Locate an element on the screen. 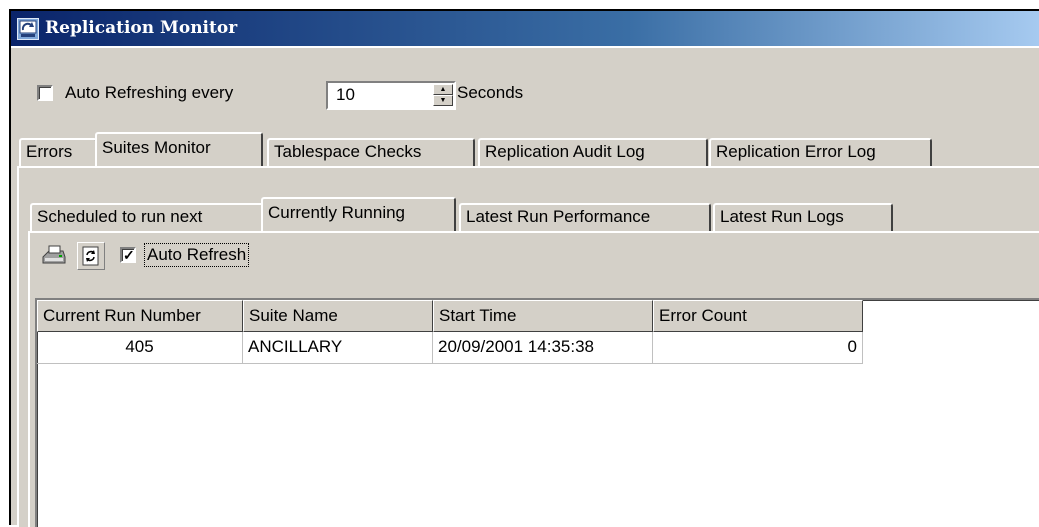 The width and height of the screenshot is (1039, 527). tab-replication-error-log: Replication Error Log is located at coordinates (820, 152).